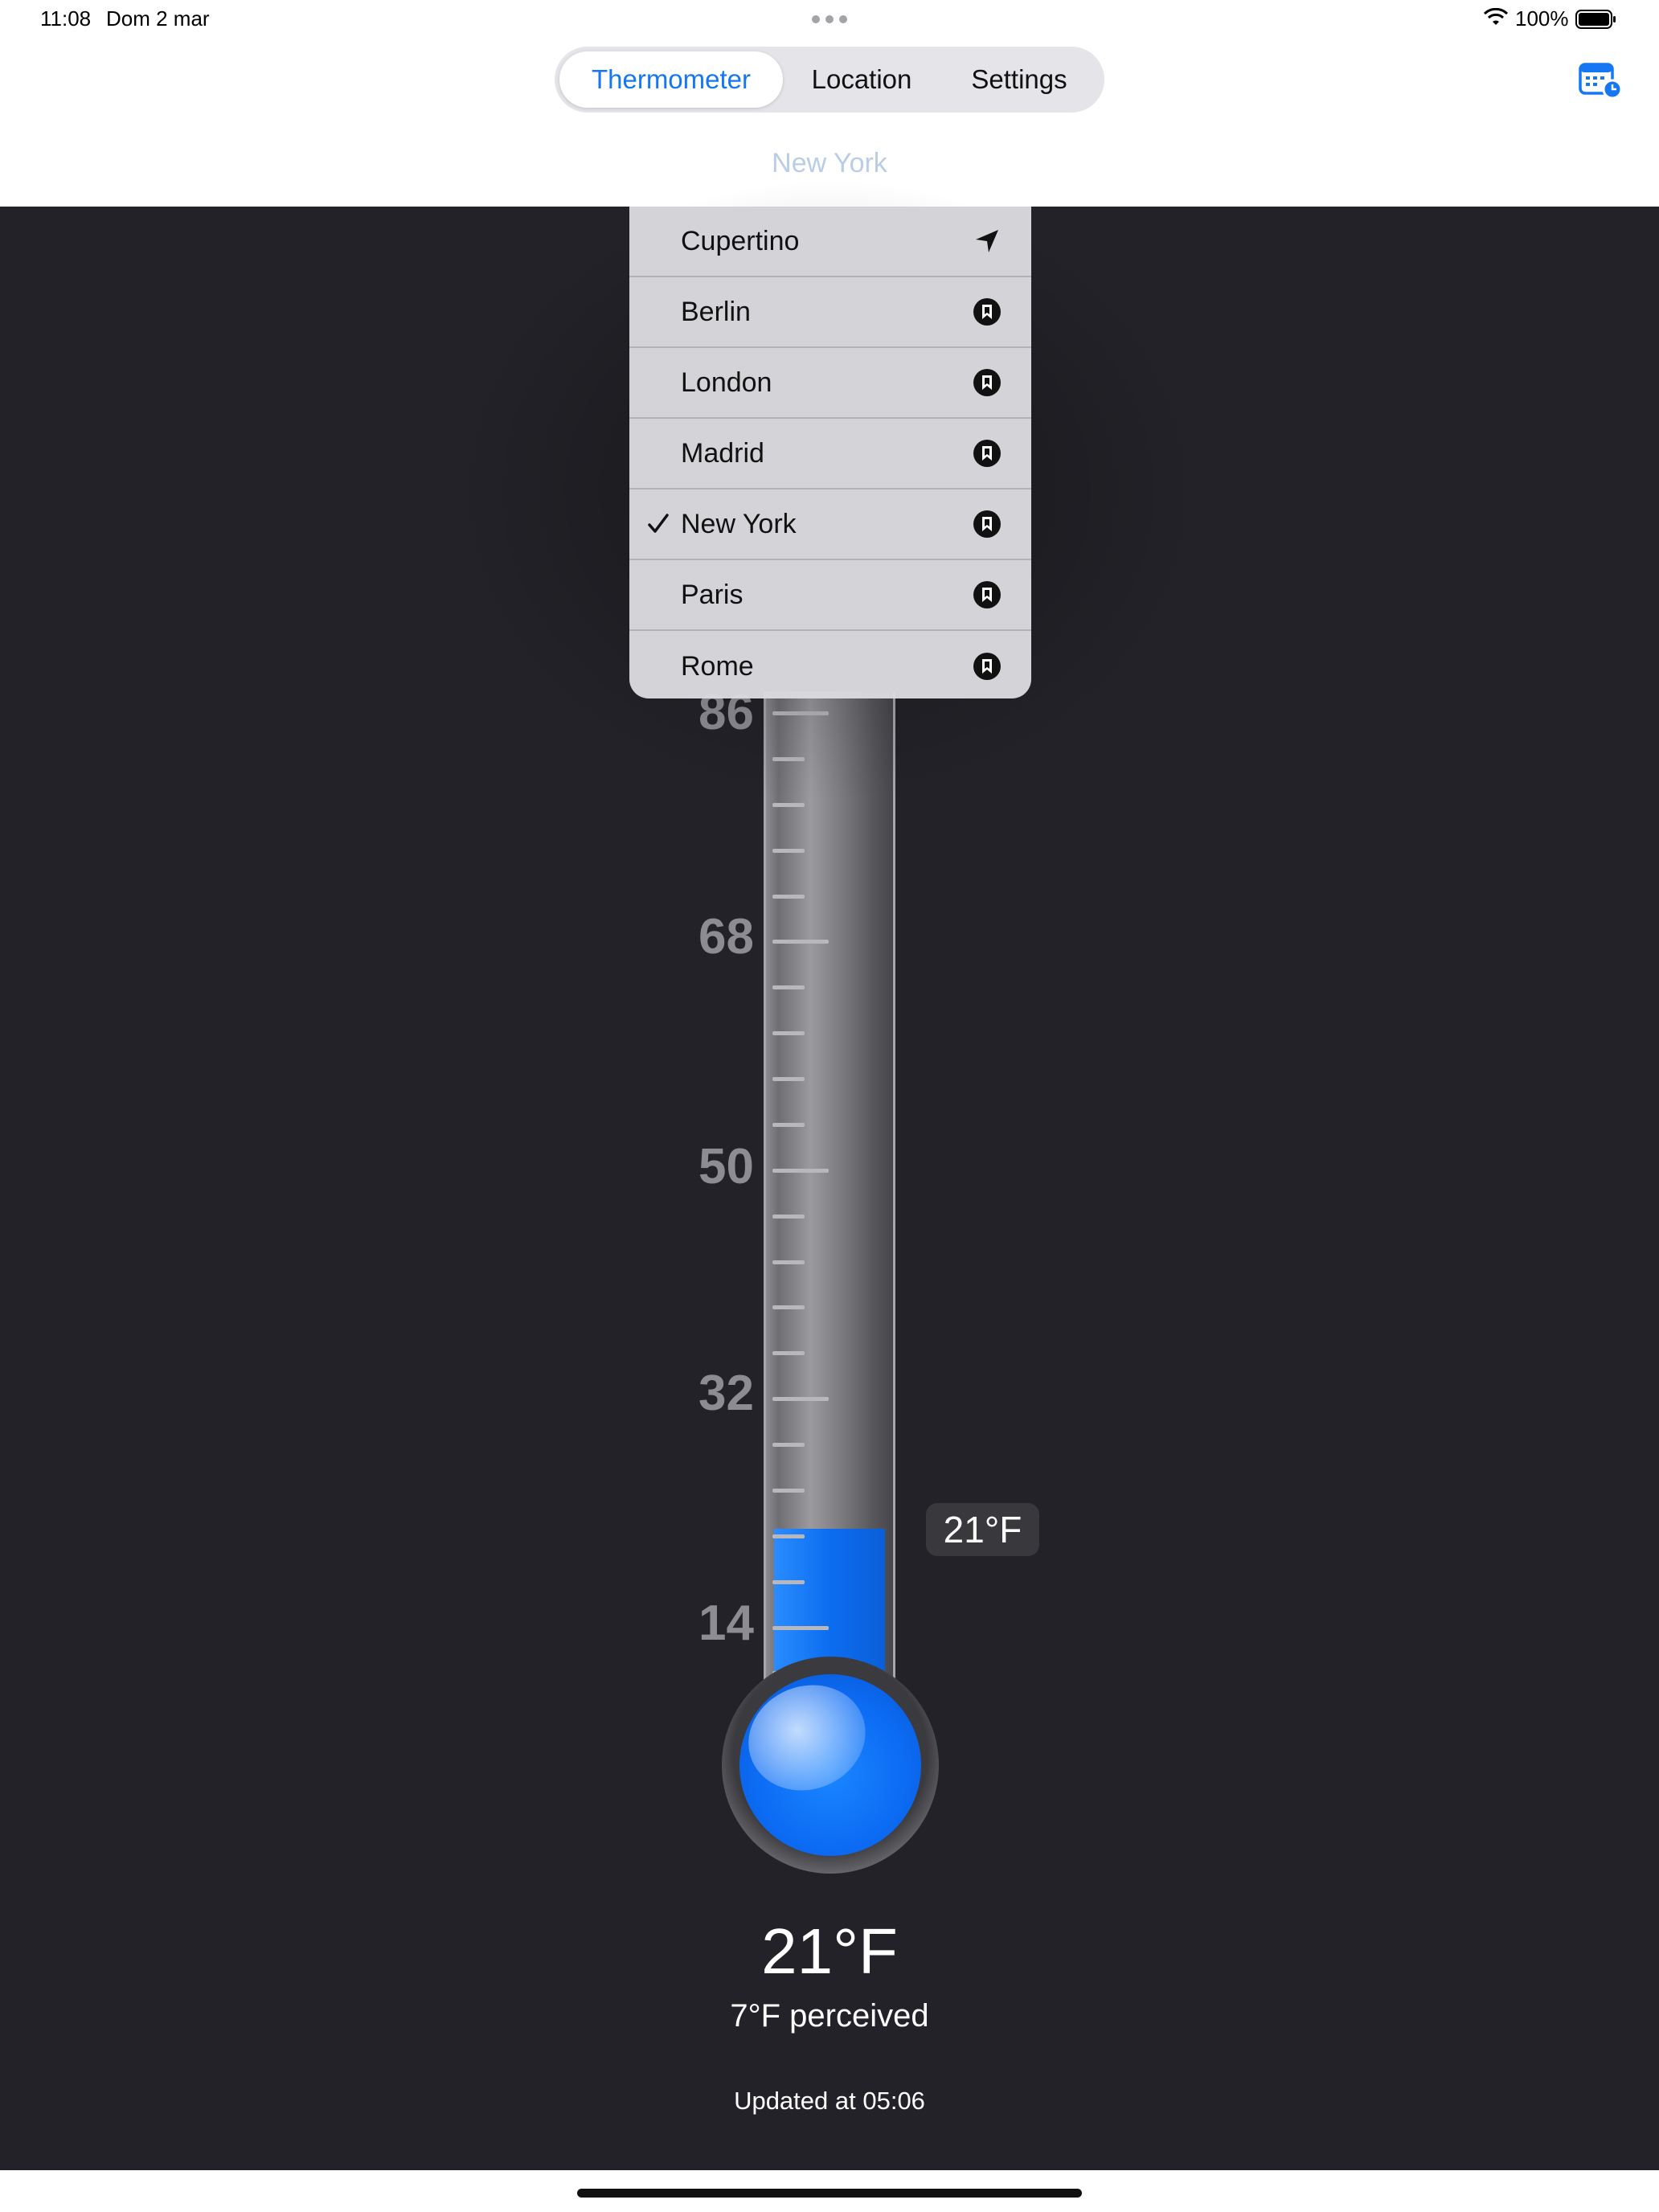 This screenshot has height=2212, width=1659. What do you see at coordinates (1542, 18) in the screenshot?
I see `battery-percentage: 100%` at bounding box center [1542, 18].